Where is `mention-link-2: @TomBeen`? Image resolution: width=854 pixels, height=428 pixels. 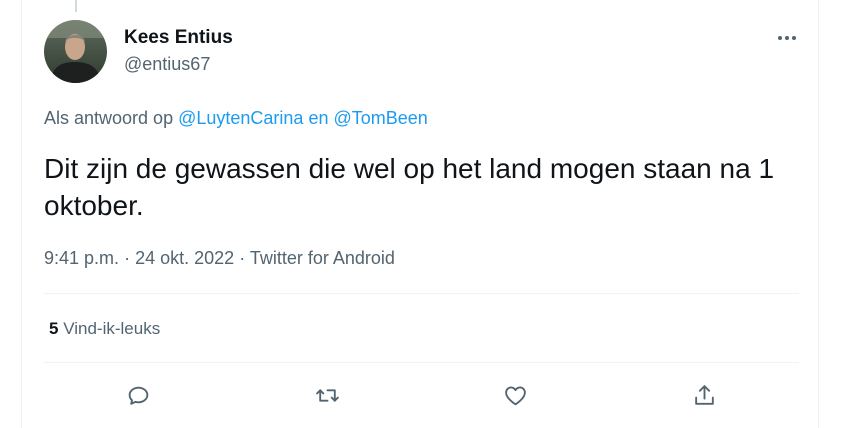
mention-link-2: @TomBeen is located at coordinates (381, 118).